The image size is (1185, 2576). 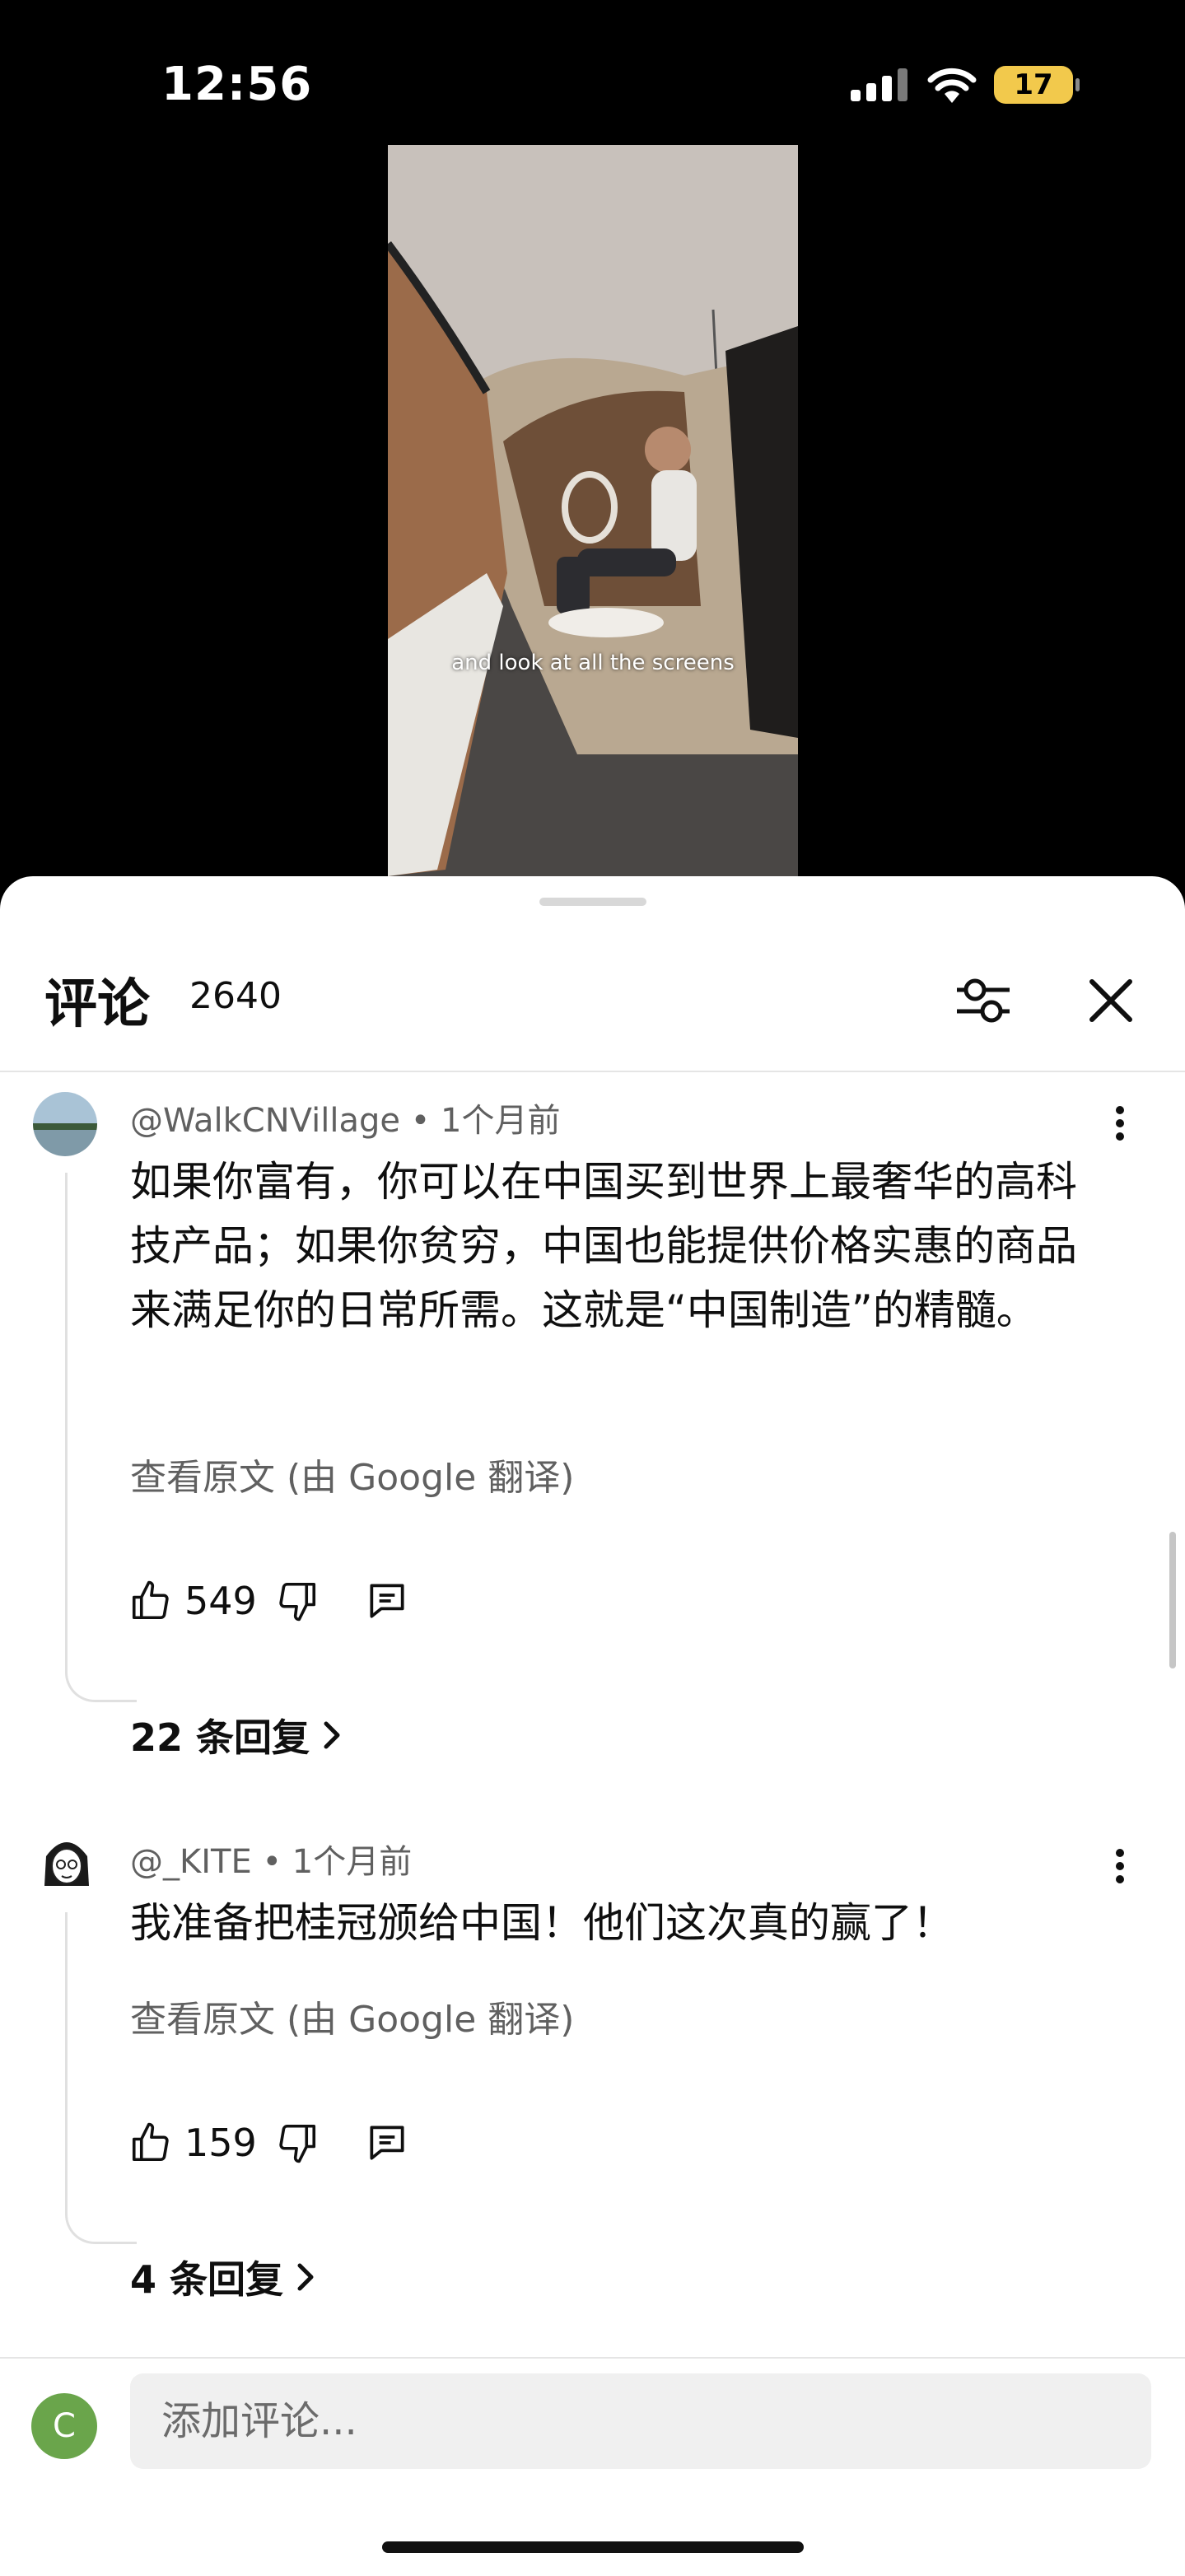 I want to click on status-icons: 17, so click(x=965, y=85).